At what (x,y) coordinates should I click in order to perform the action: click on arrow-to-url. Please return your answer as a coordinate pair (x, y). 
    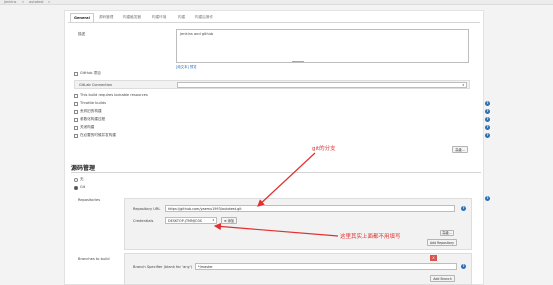
    Looking at the image, I should click on (286, 179).